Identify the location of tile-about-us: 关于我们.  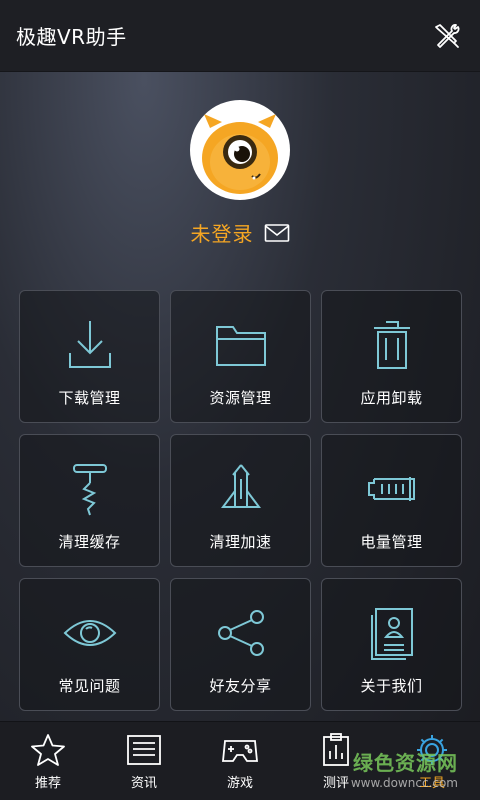
(391, 644).